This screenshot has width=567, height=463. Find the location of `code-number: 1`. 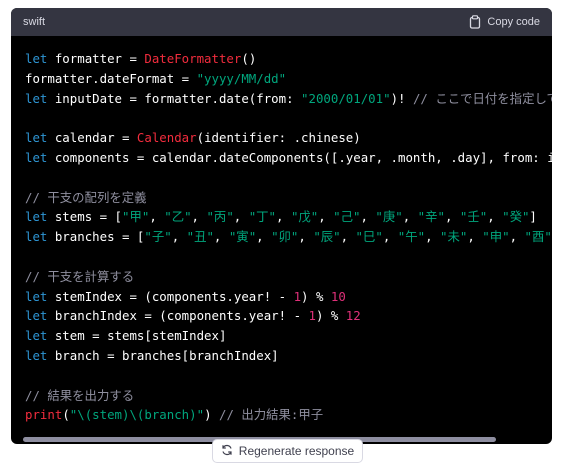

code-number: 1 is located at coordinates (311, 315).